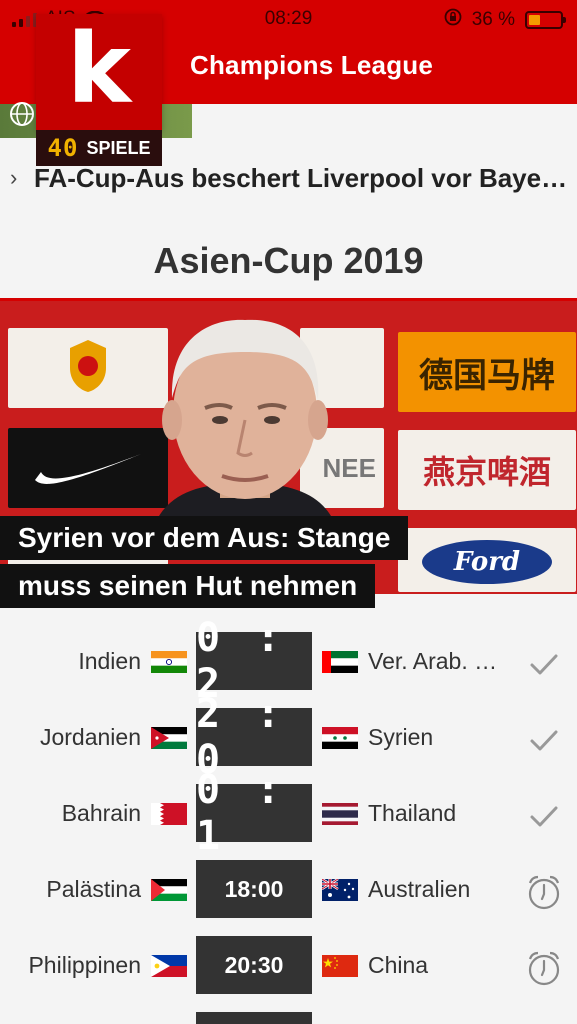 The image size is (577, 1024). Describe the element at coordinates (14, 177) in the screenshot. I see `chevron-right-icon: ›` at that location.